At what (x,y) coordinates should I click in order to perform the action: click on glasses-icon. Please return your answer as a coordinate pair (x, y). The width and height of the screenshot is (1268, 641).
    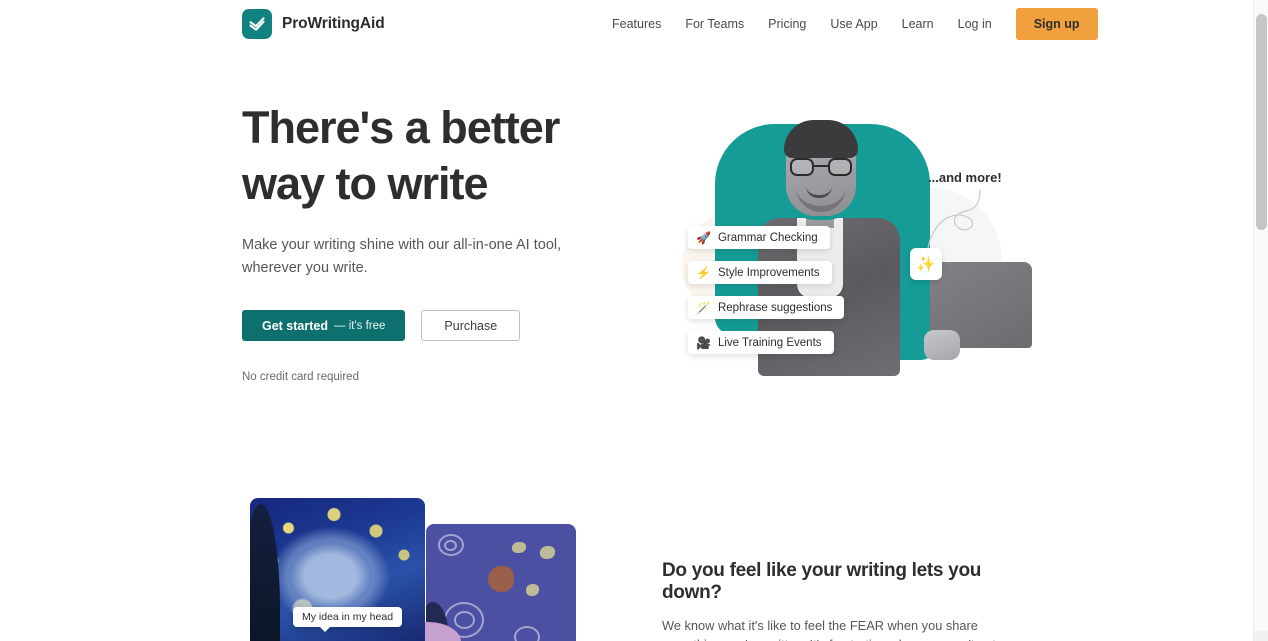
    Looking at the image, I should click on (821, 167).